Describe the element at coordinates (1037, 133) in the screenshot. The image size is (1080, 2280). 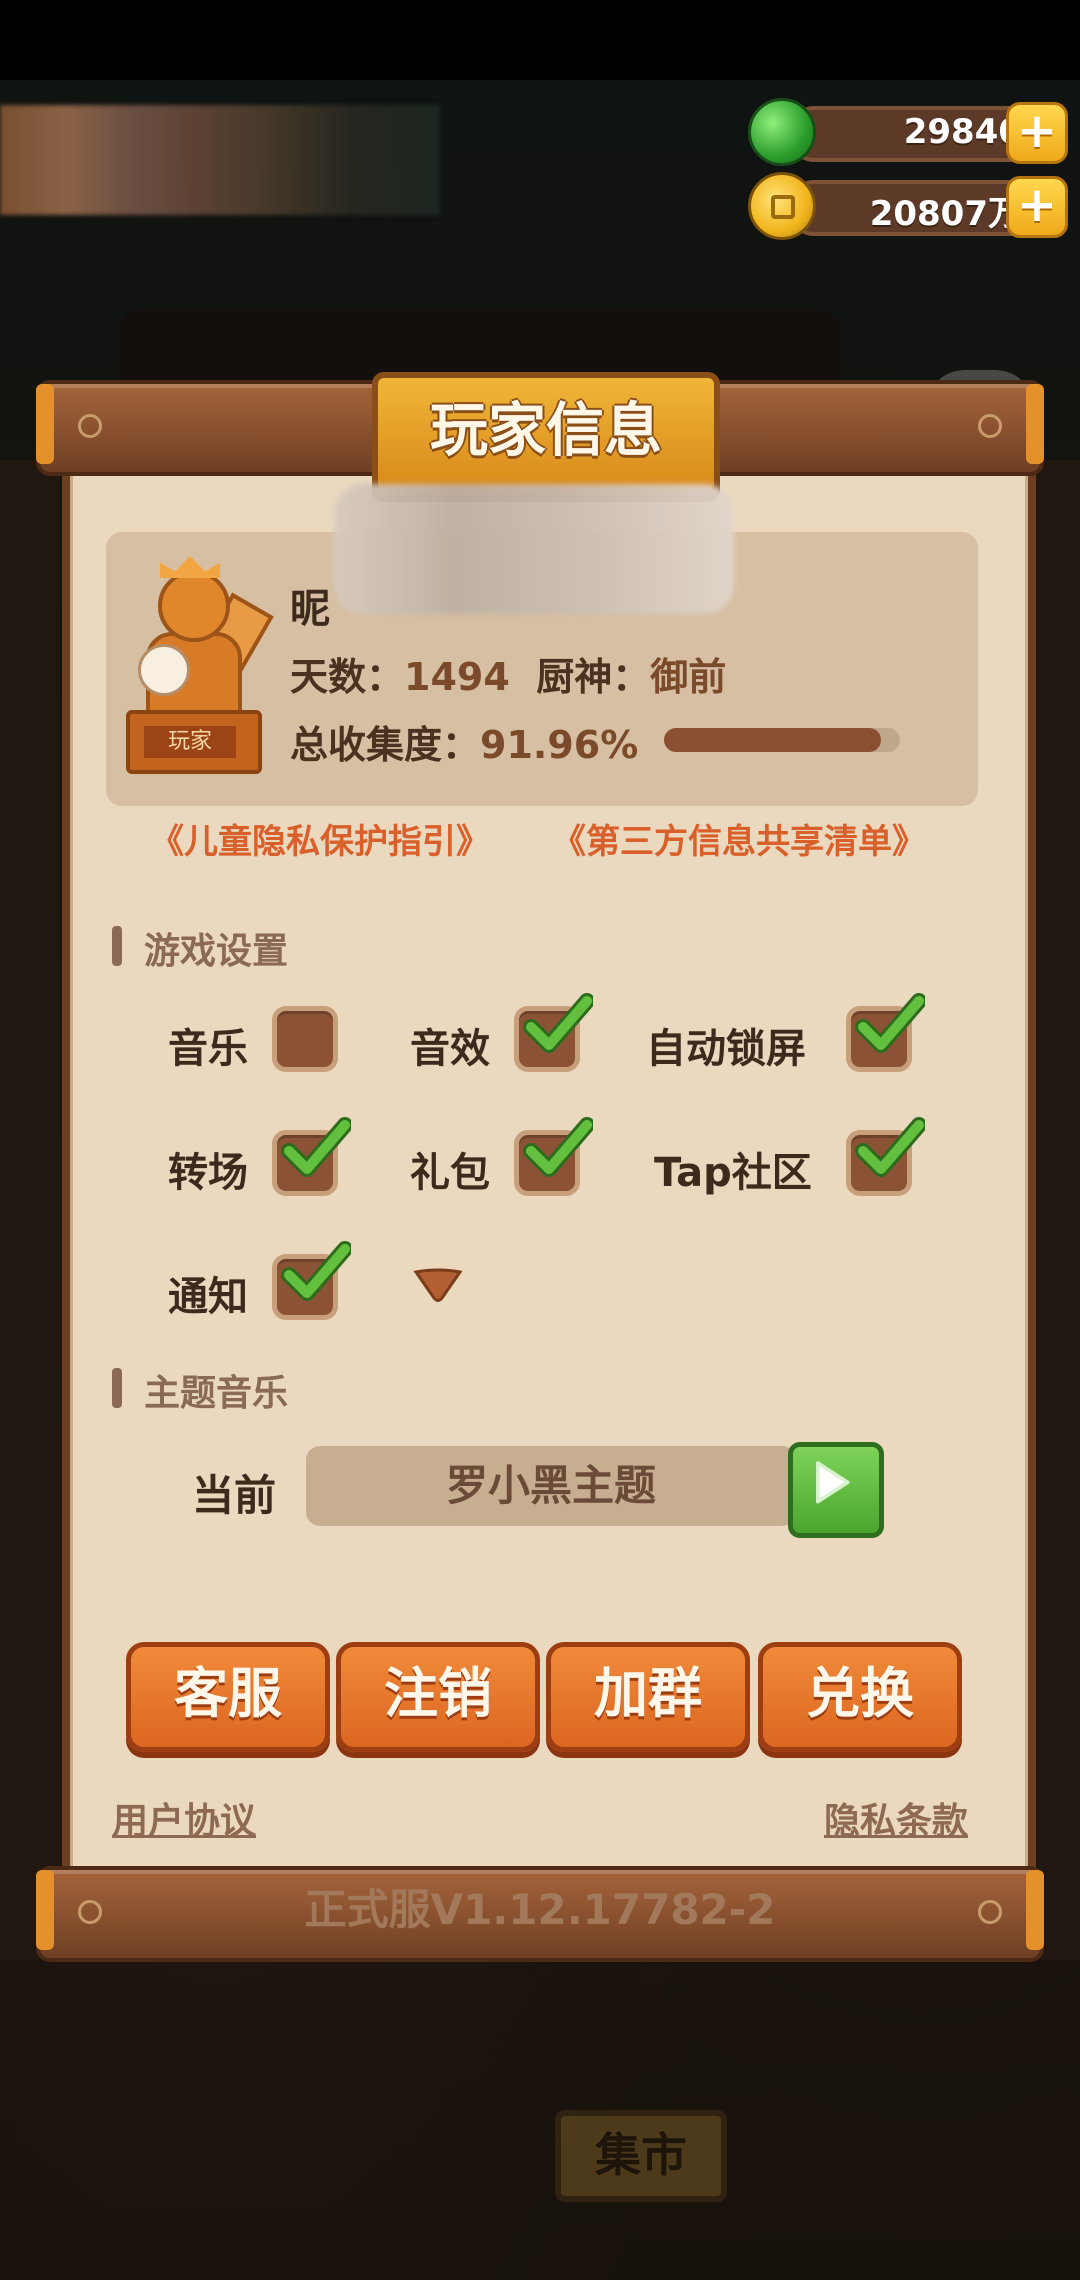
I see `add-jade-button: +` at that location.